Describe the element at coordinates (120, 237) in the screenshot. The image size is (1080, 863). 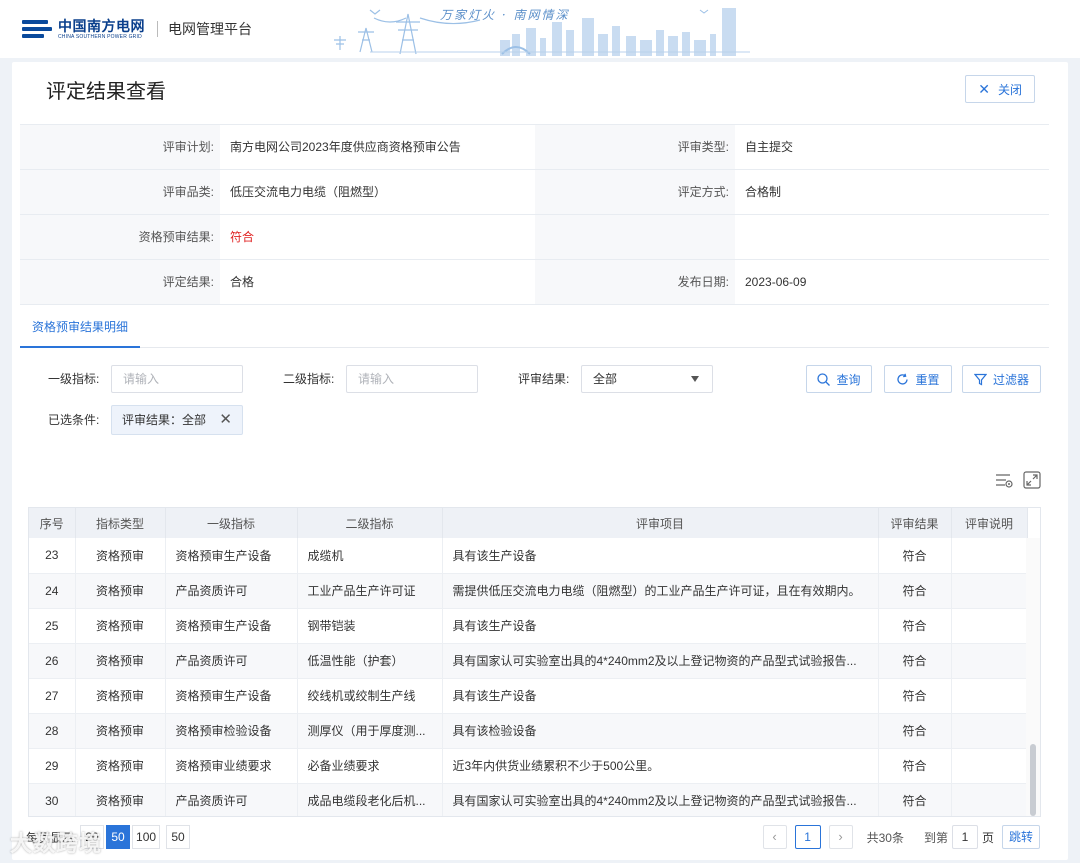
I see `prequal-label: 资格预审结果:` at that location.